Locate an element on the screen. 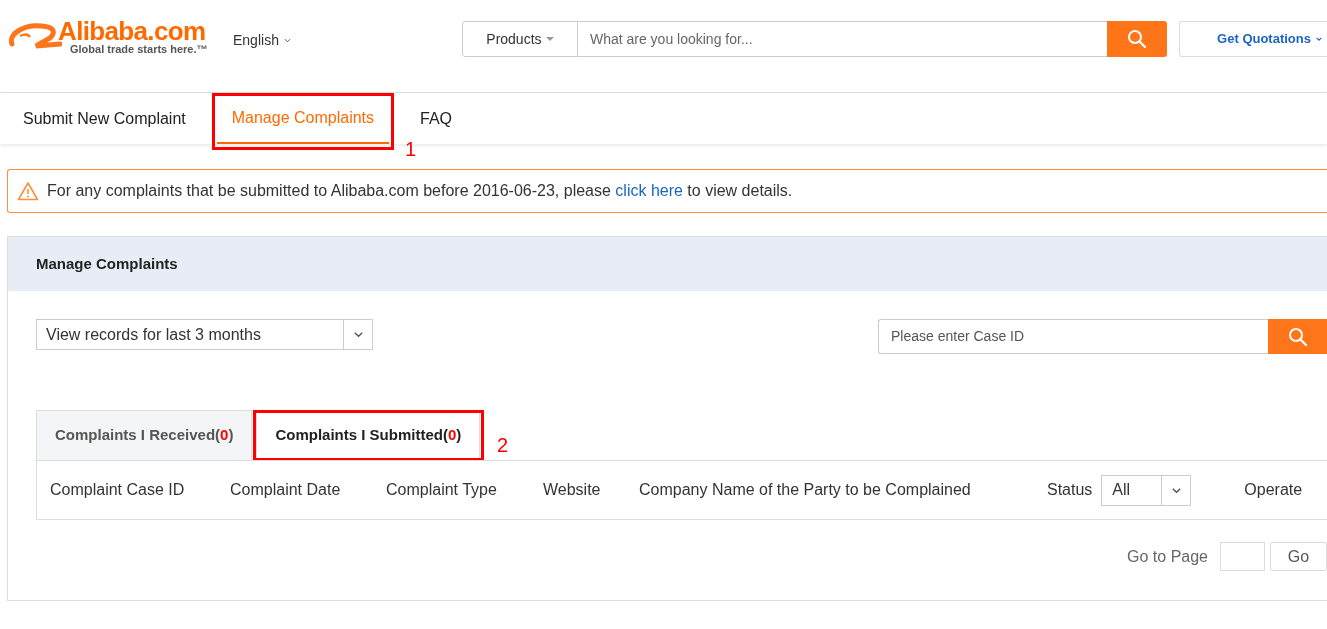 This screenshot has height=629, width=1327. notice-text: For any complaints that be submitted to Alibaba.com before 2016-06-23, please click here to view details. is located at coordinates (420, 191).